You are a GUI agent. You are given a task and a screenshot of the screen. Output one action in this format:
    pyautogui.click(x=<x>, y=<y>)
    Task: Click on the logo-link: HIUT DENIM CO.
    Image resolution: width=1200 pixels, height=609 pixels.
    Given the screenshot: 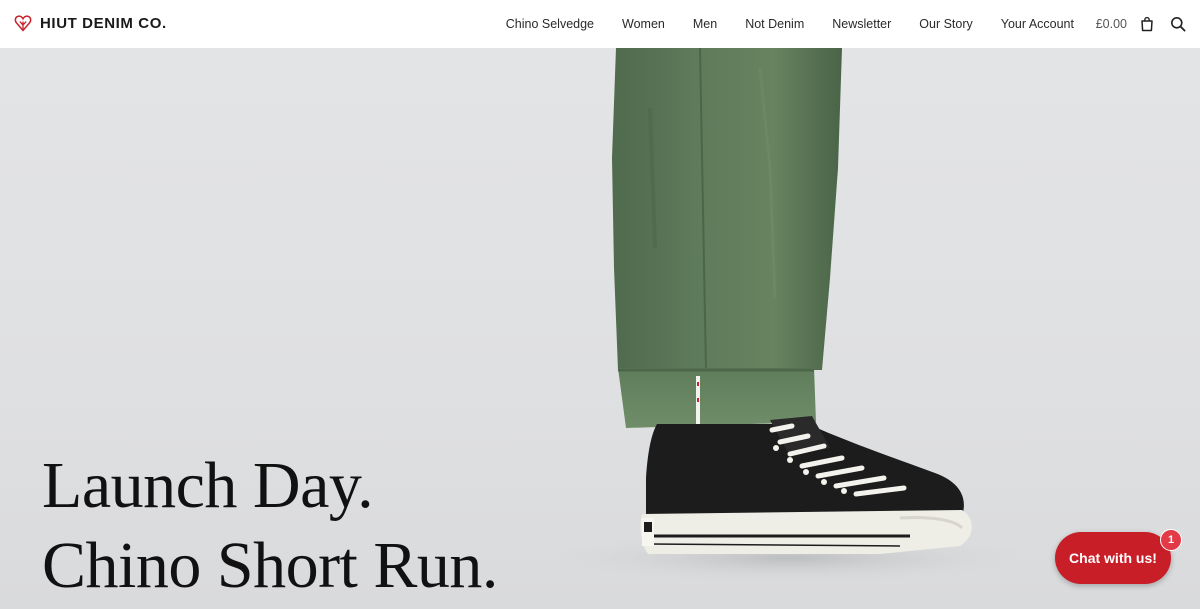 What is the action you would take?
    pyautogui.click(x=90, y=23)
    